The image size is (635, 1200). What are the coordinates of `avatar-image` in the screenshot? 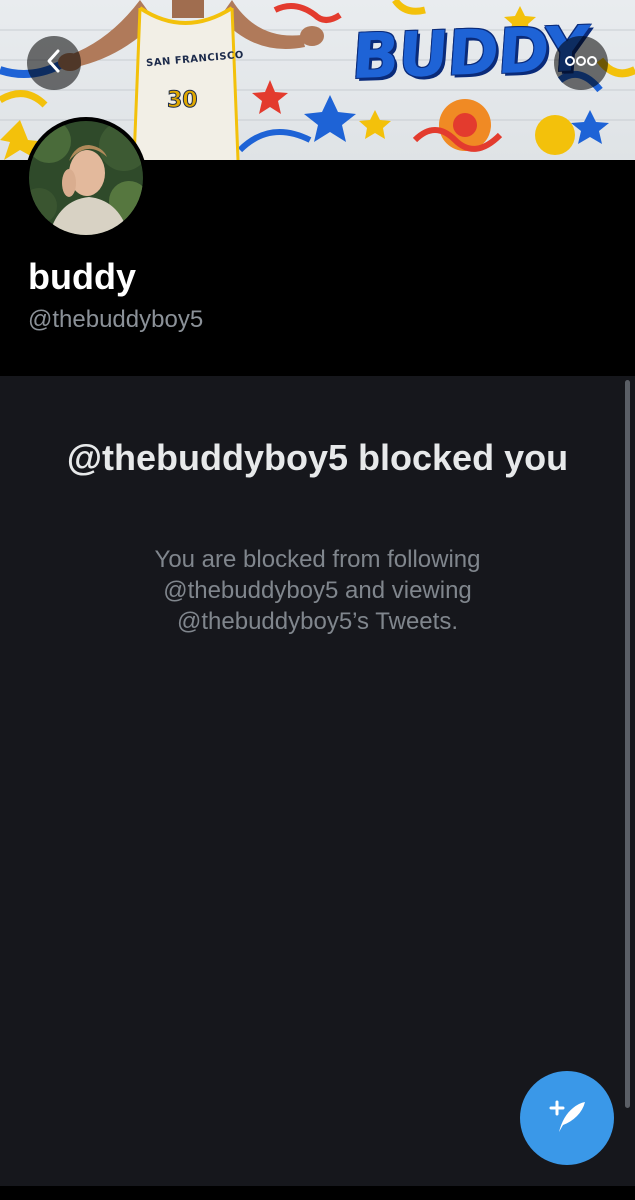 It's located at (86, 178).